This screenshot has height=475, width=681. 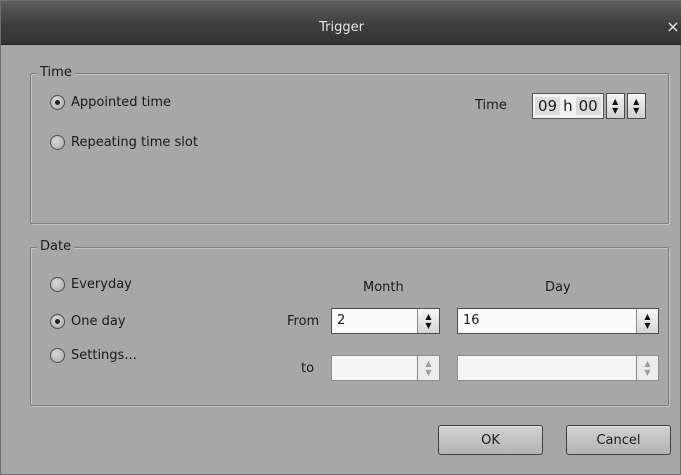 I want to click on radio-everyday-label: Everyday, so click(x=101, y=284).